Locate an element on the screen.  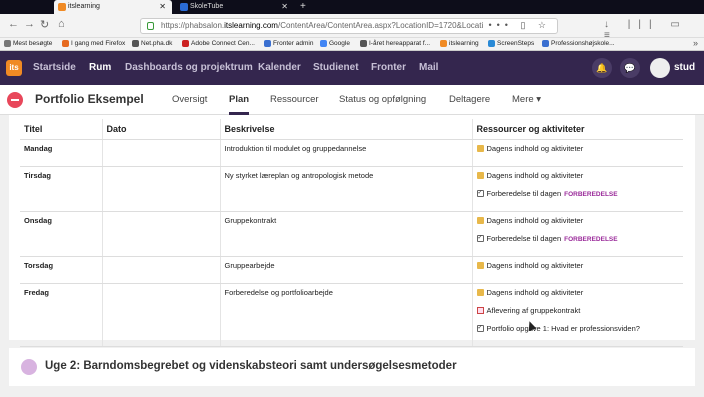
globe-icon is located at coordinates (363, 43).